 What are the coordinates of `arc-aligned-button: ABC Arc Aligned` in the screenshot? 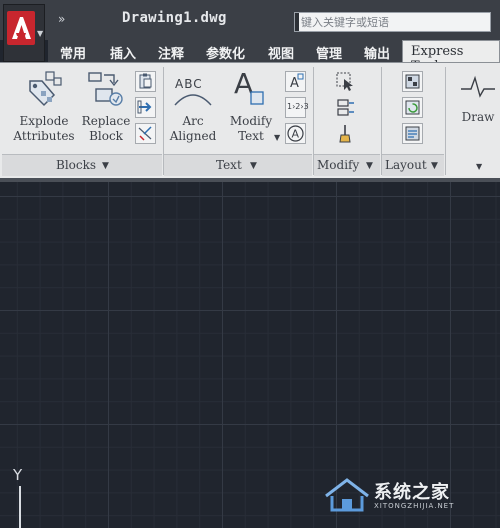 It's located at (193, 110).